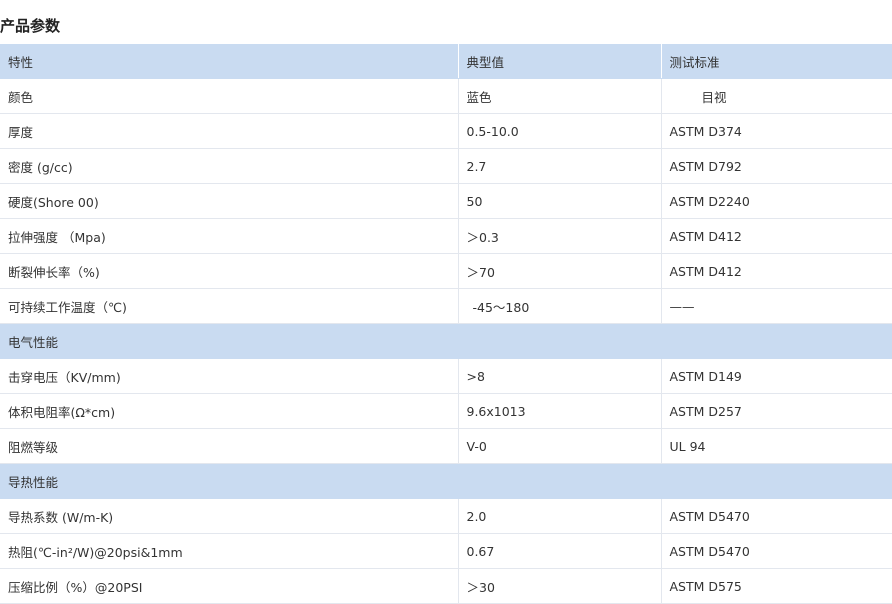 The width and height of the screenshot is (892, 604). I want to click on standard-cell: ASTM D149, so click(776, 376).